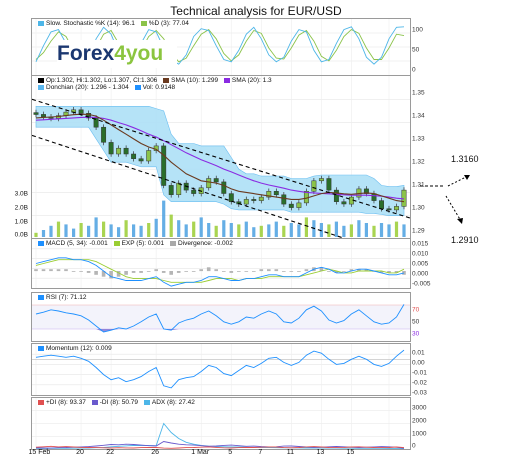 The height and width of the screenshot is (465, 512). Describe the element at coordinates (256, 11) in the screenshot. I see `chart-title: Technical analysis for EUR/USD` at that location.